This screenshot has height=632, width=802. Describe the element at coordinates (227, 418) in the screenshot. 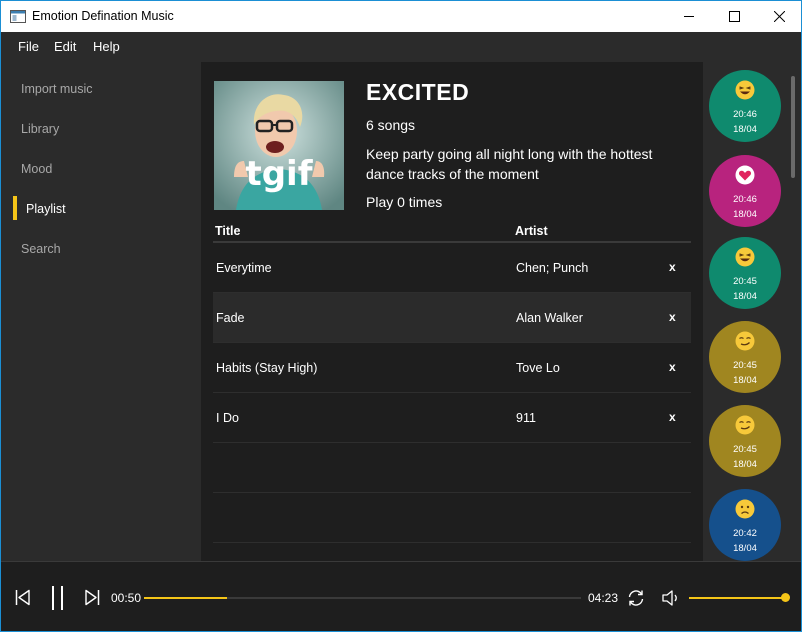

I see `song-title: I Do` at that location.